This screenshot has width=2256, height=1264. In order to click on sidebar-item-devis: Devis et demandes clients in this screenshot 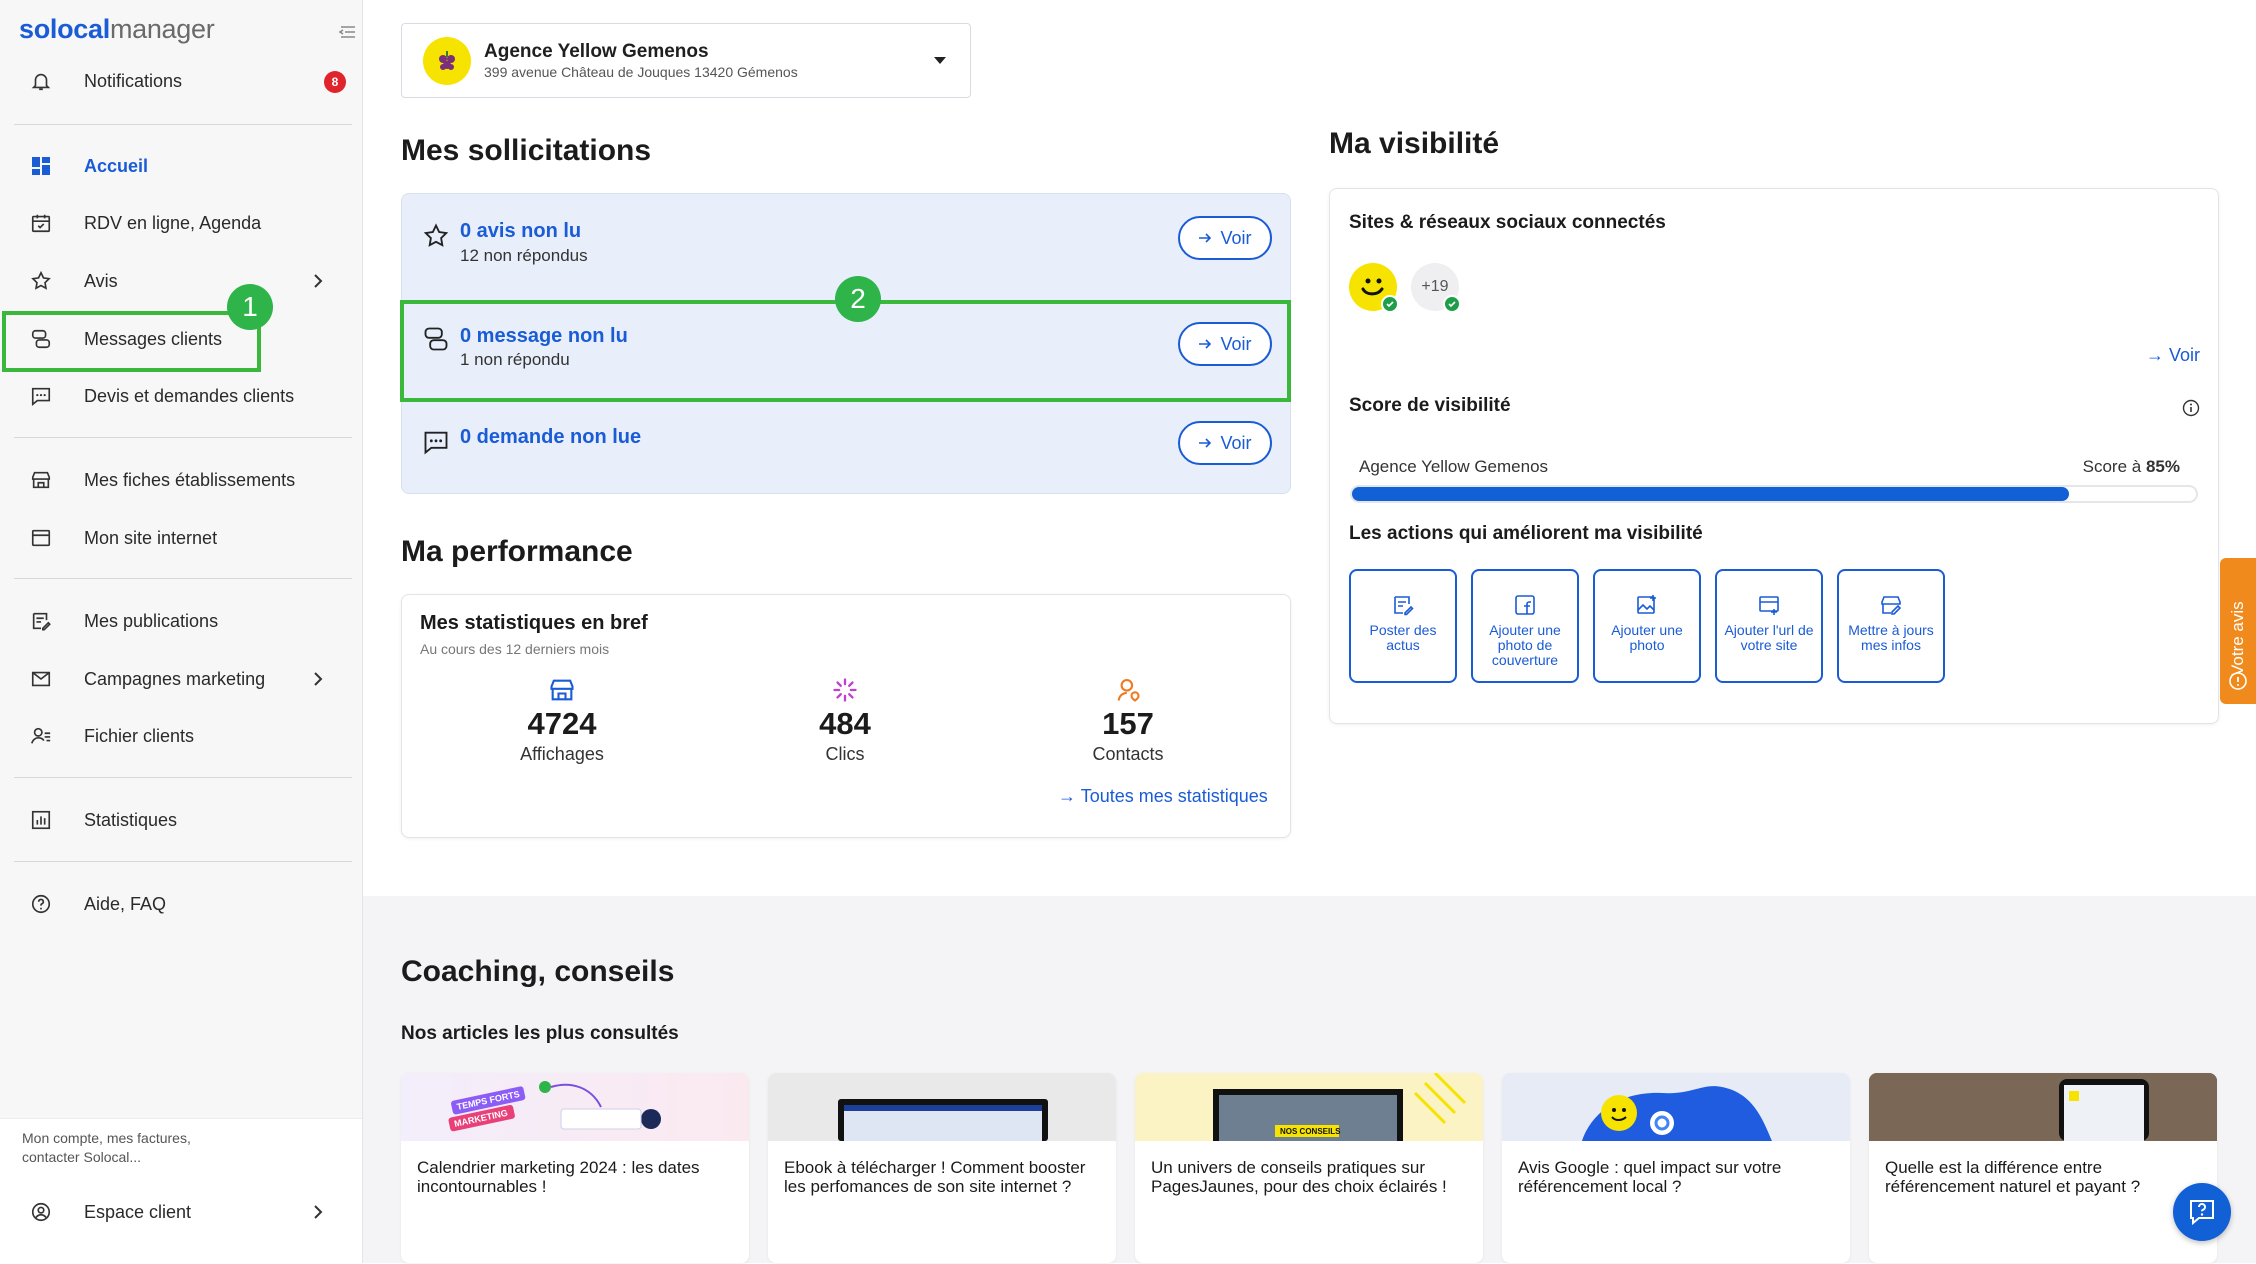, I will do `click(184, 396)`.